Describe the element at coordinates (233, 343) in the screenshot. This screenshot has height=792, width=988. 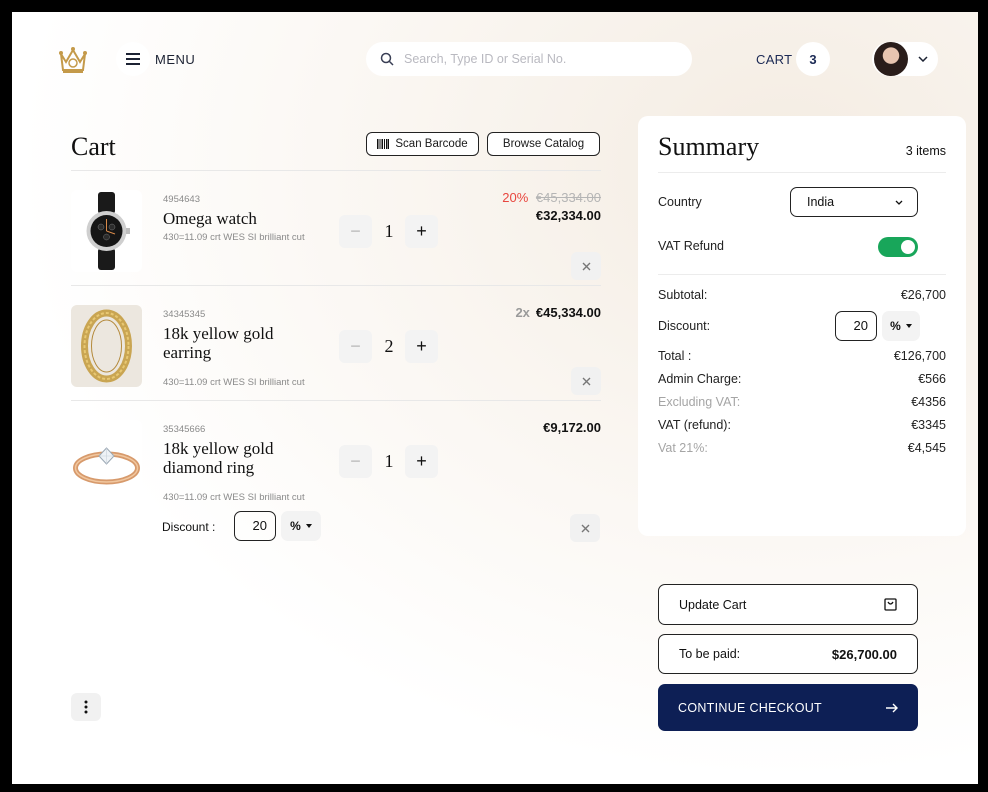
I see `product-name: 18k yellow gold earring` at that location.